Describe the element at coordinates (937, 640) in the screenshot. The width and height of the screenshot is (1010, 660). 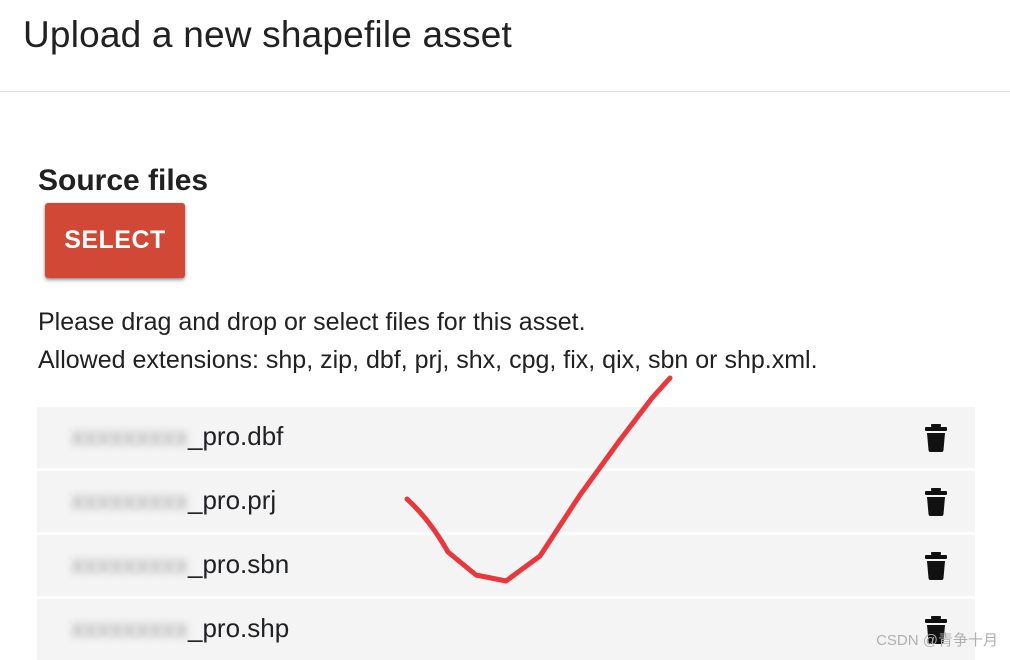
I see `watermark: CSDN @青争十月` at that location.